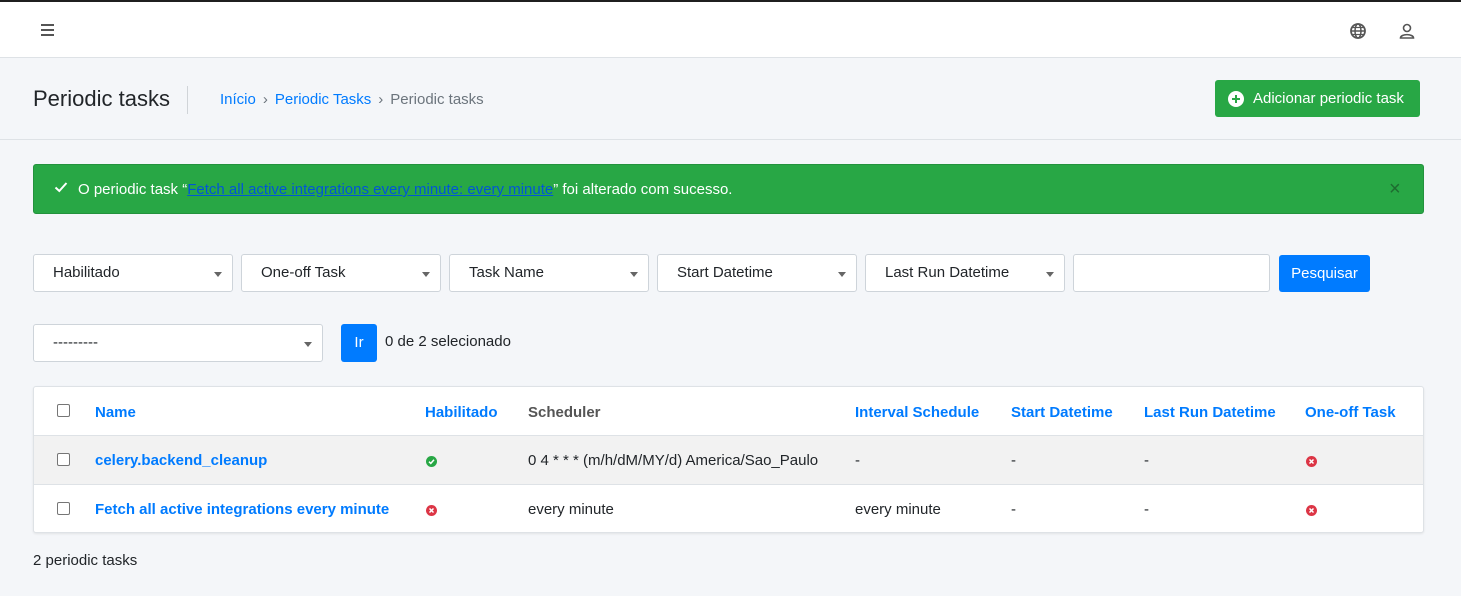 Image resolution: width=1461 pixels, height=596 pixels. I want to click on column-header-one-off-task: One-off Task, so click(1350, 412).